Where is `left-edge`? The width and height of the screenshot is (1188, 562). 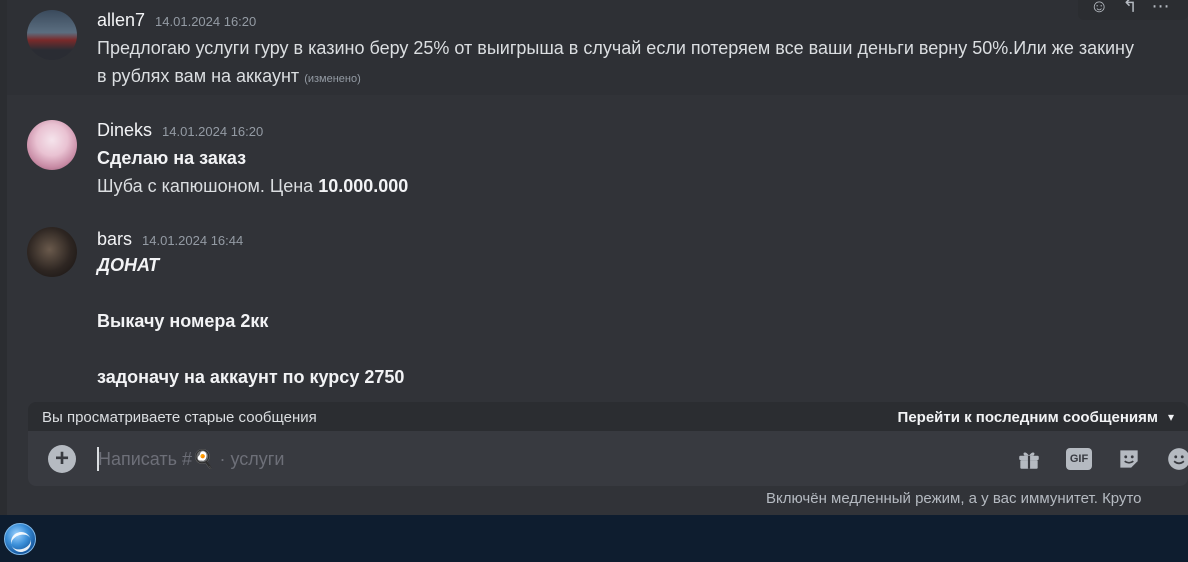 left-edge is located at coordinates (3, 257).